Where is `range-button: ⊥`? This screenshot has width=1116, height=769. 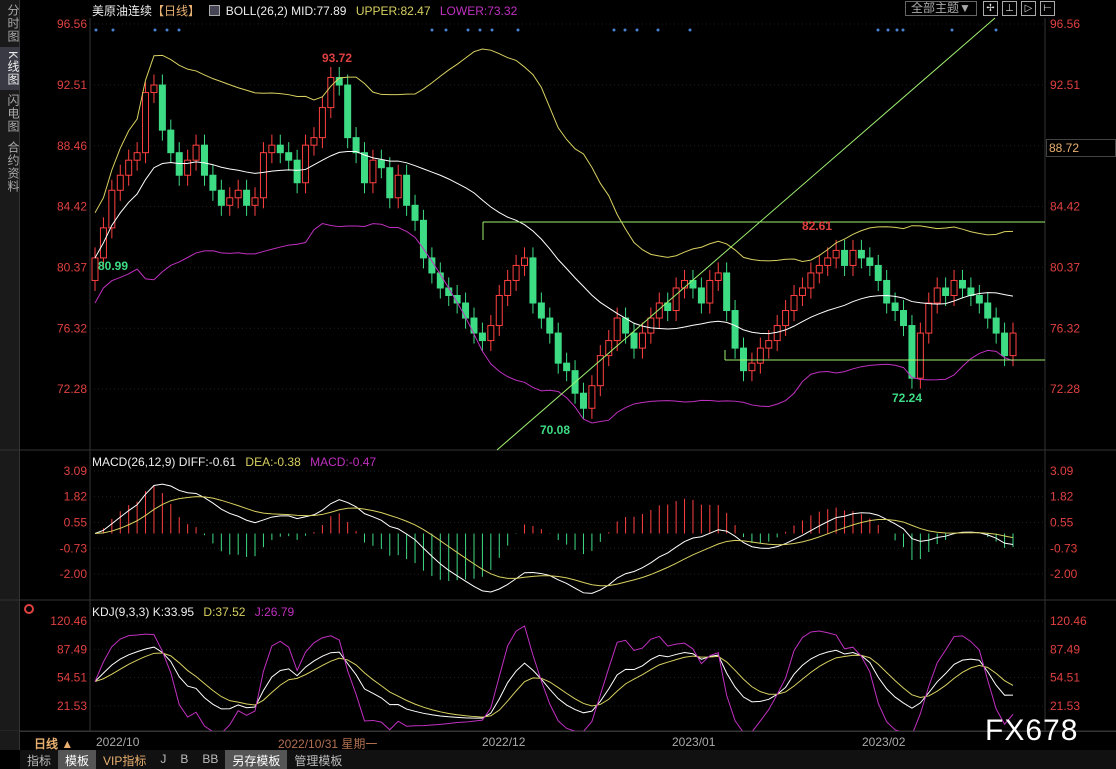 range-button: ⊥ is located at coordinates (1009, 8).